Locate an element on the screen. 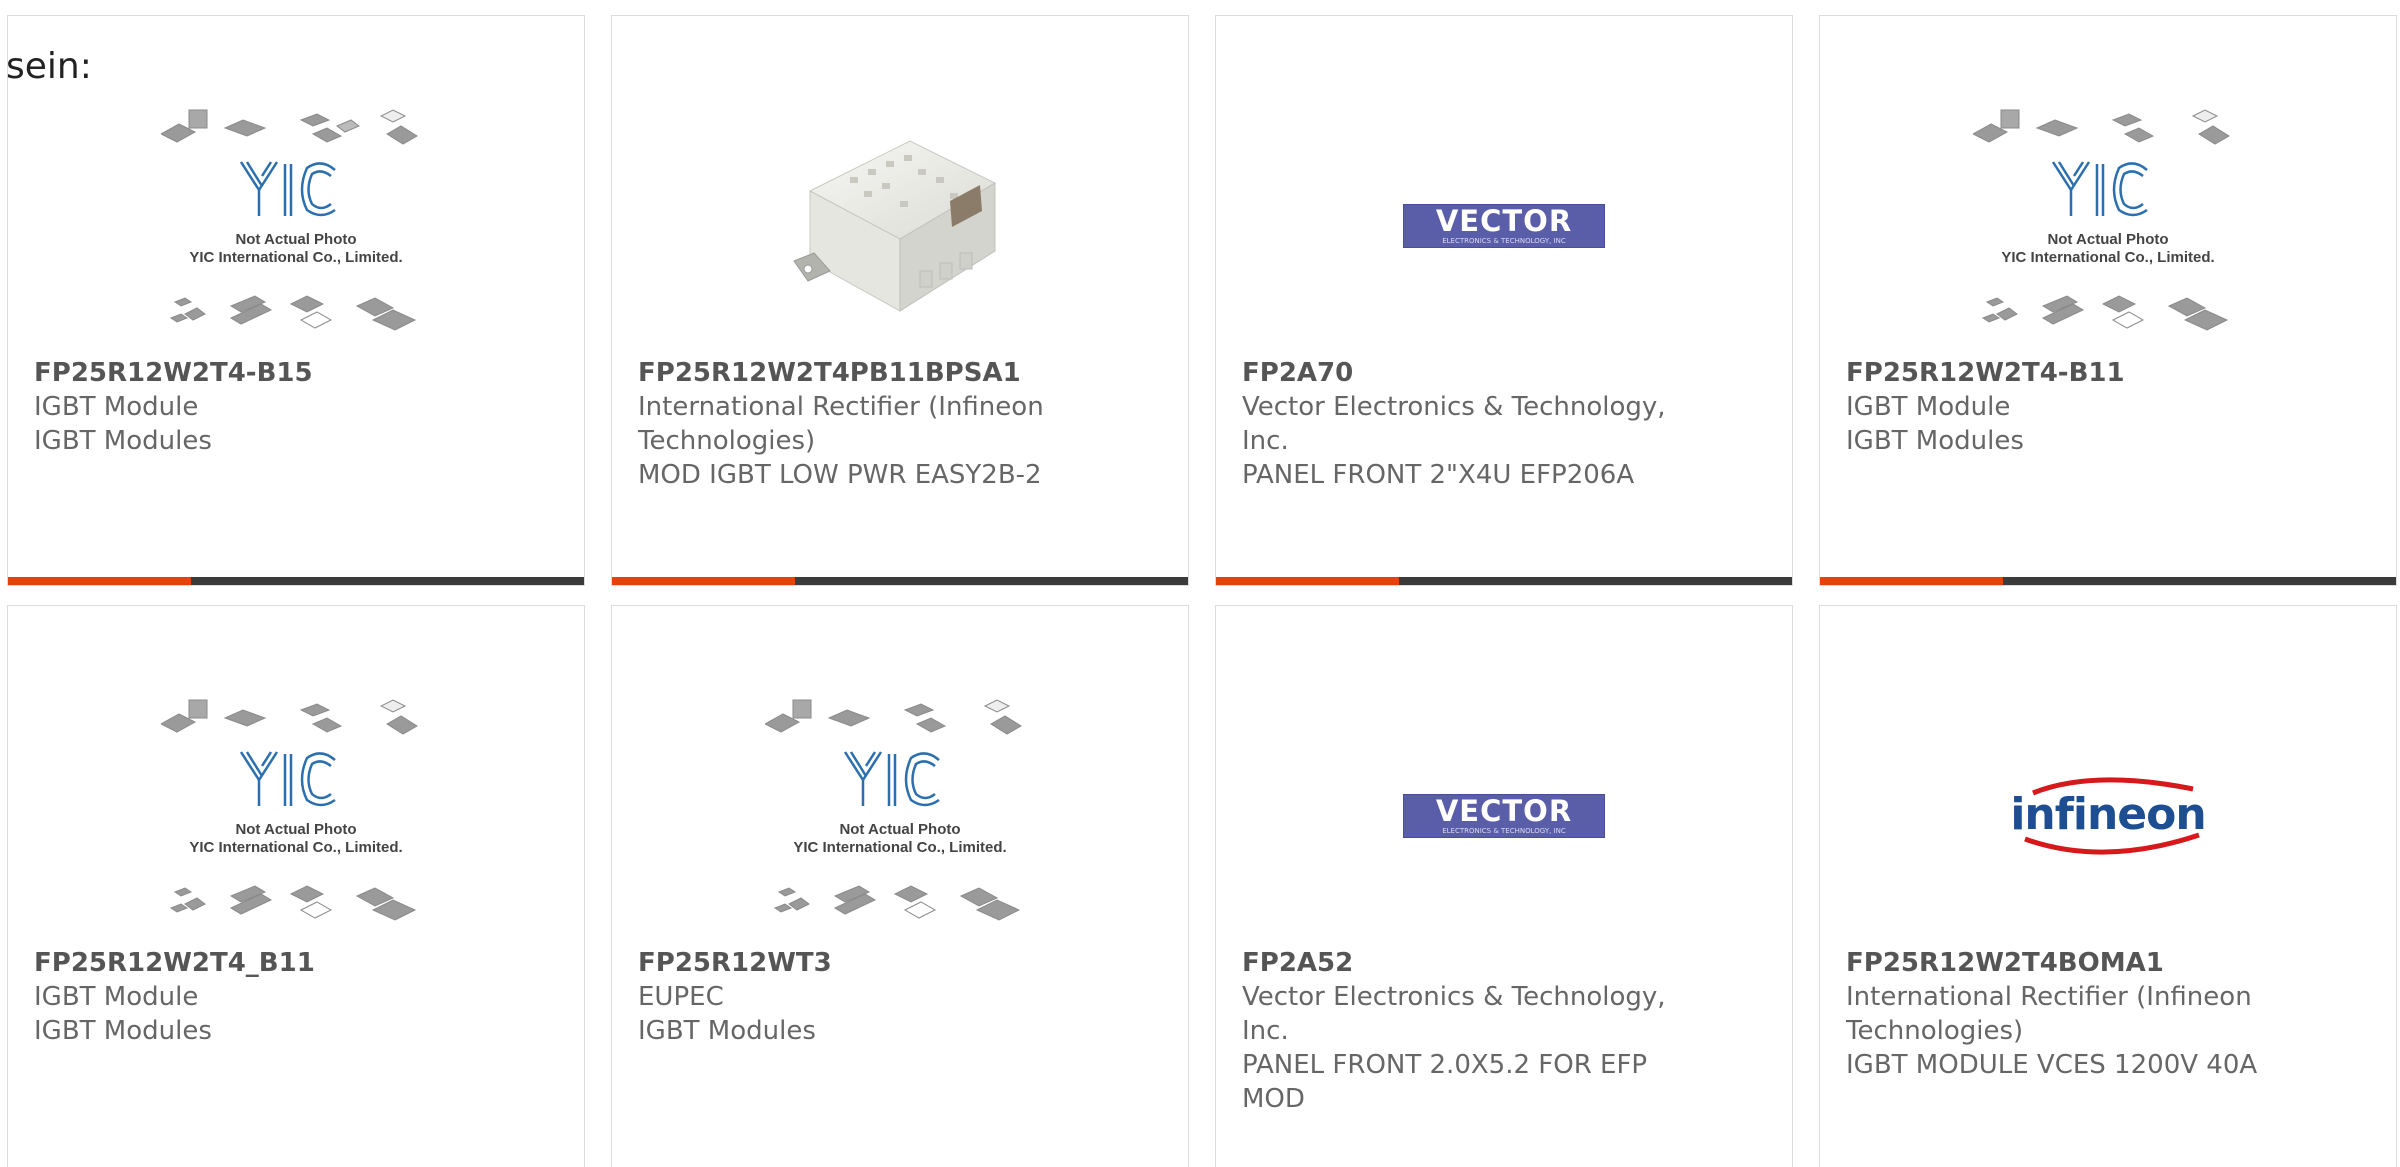 The width and height of the screenshot is (2400, 1167). infineon-logo: infineon is located at coordinates (2108, 816).